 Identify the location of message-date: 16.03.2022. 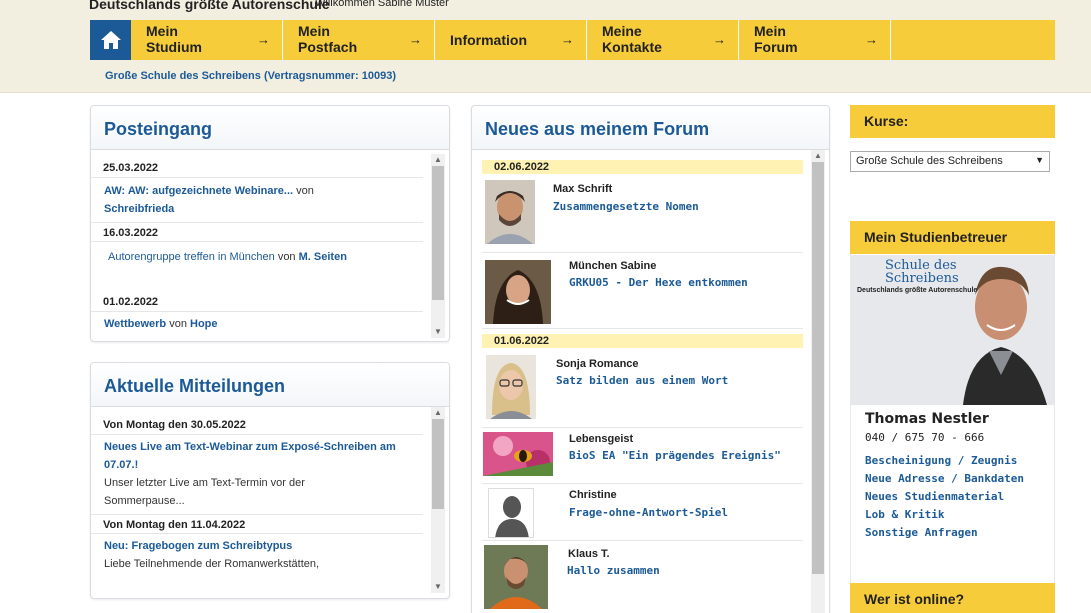
(257, 232).